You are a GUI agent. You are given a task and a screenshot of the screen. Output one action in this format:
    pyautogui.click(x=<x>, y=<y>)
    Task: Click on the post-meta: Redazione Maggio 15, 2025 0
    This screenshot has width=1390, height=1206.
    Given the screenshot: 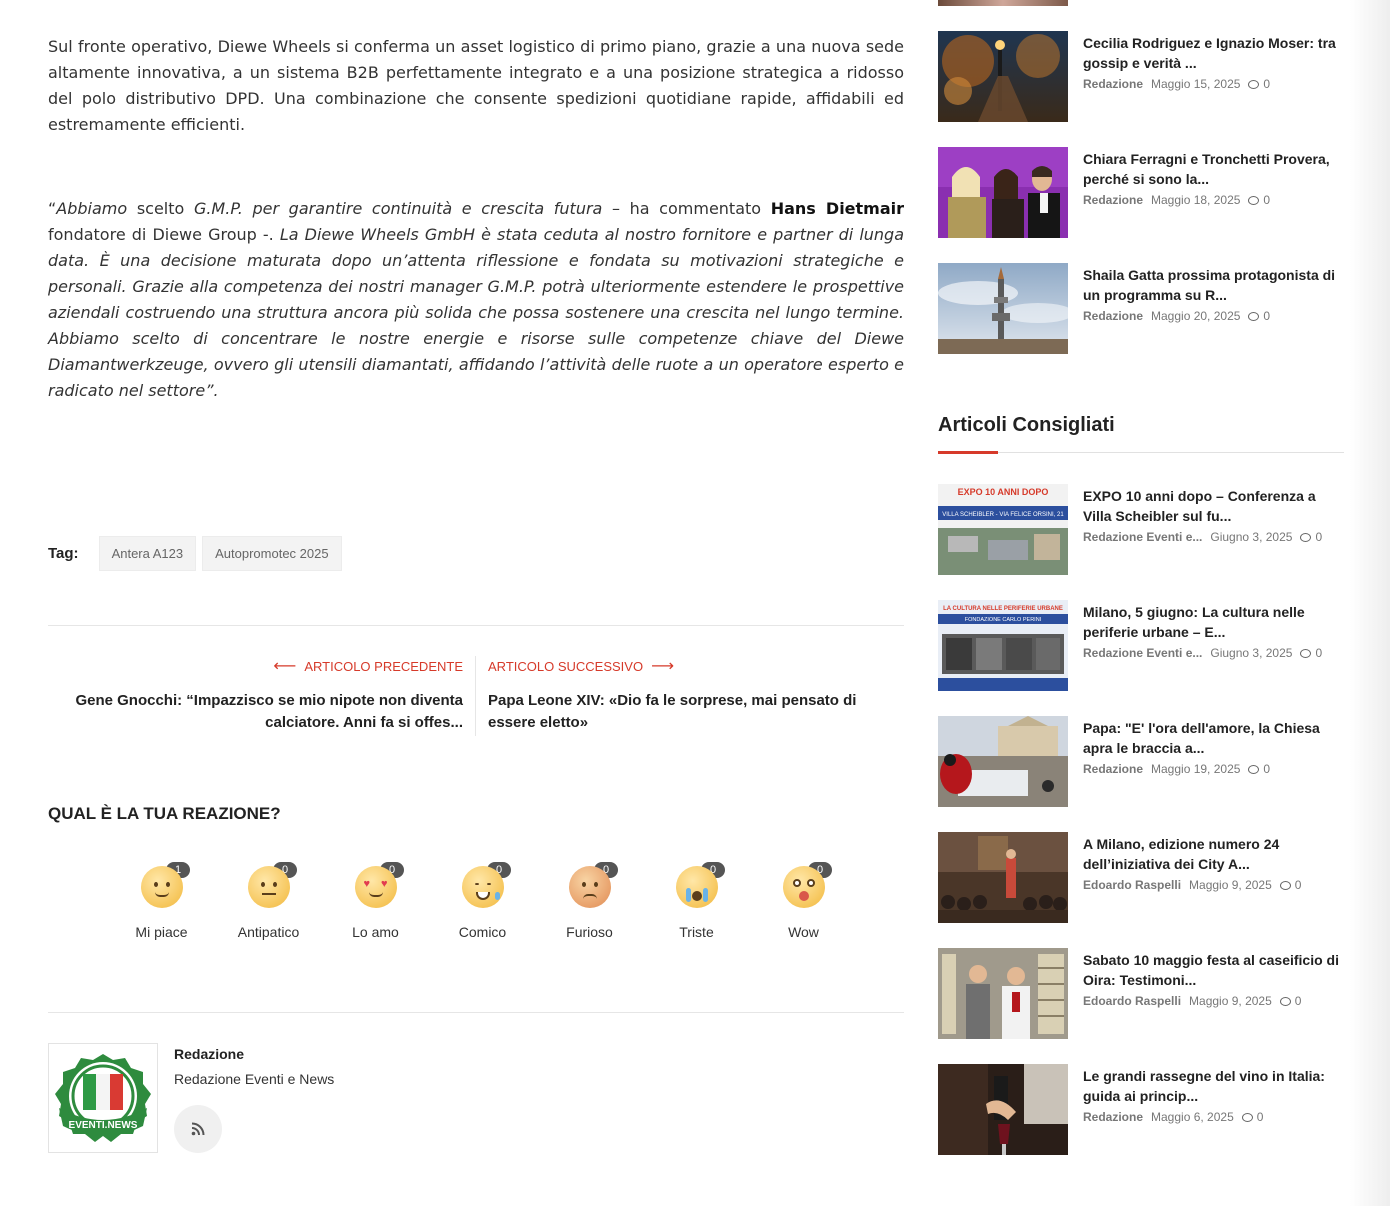 What is the action you would take?
    pyautogui.click(x=1176, y=84)
    